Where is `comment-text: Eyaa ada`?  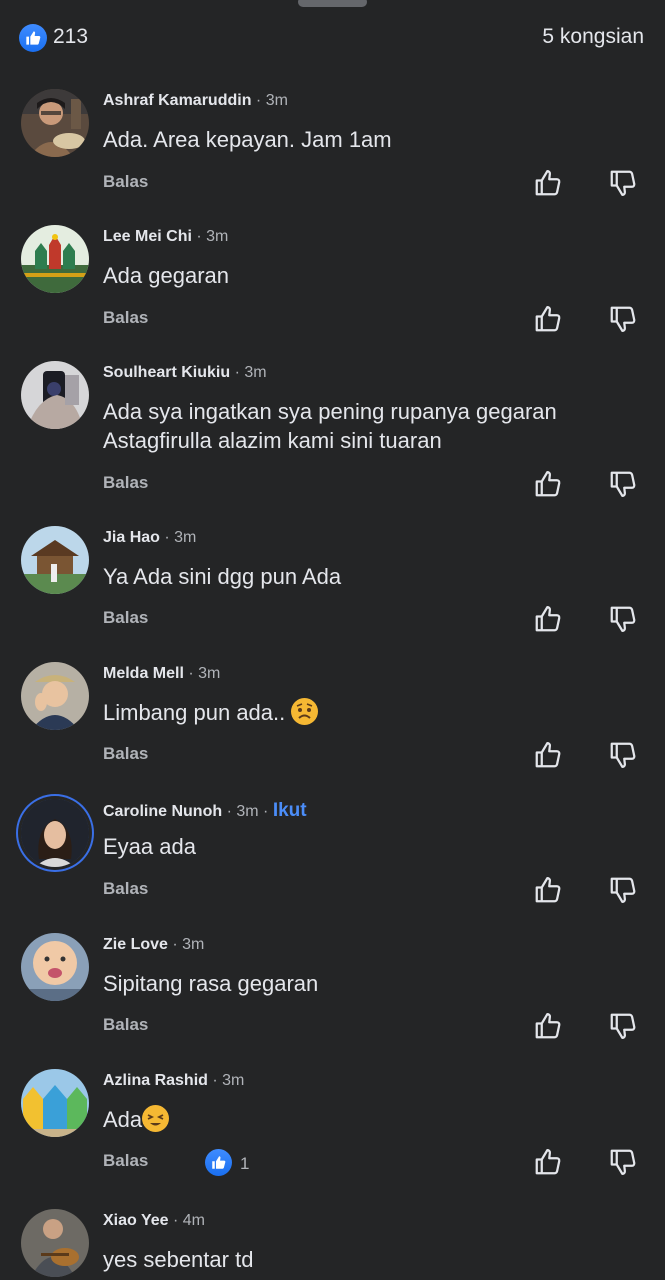 comment-text: Eyaa ada is located at coordinates (149, 846).